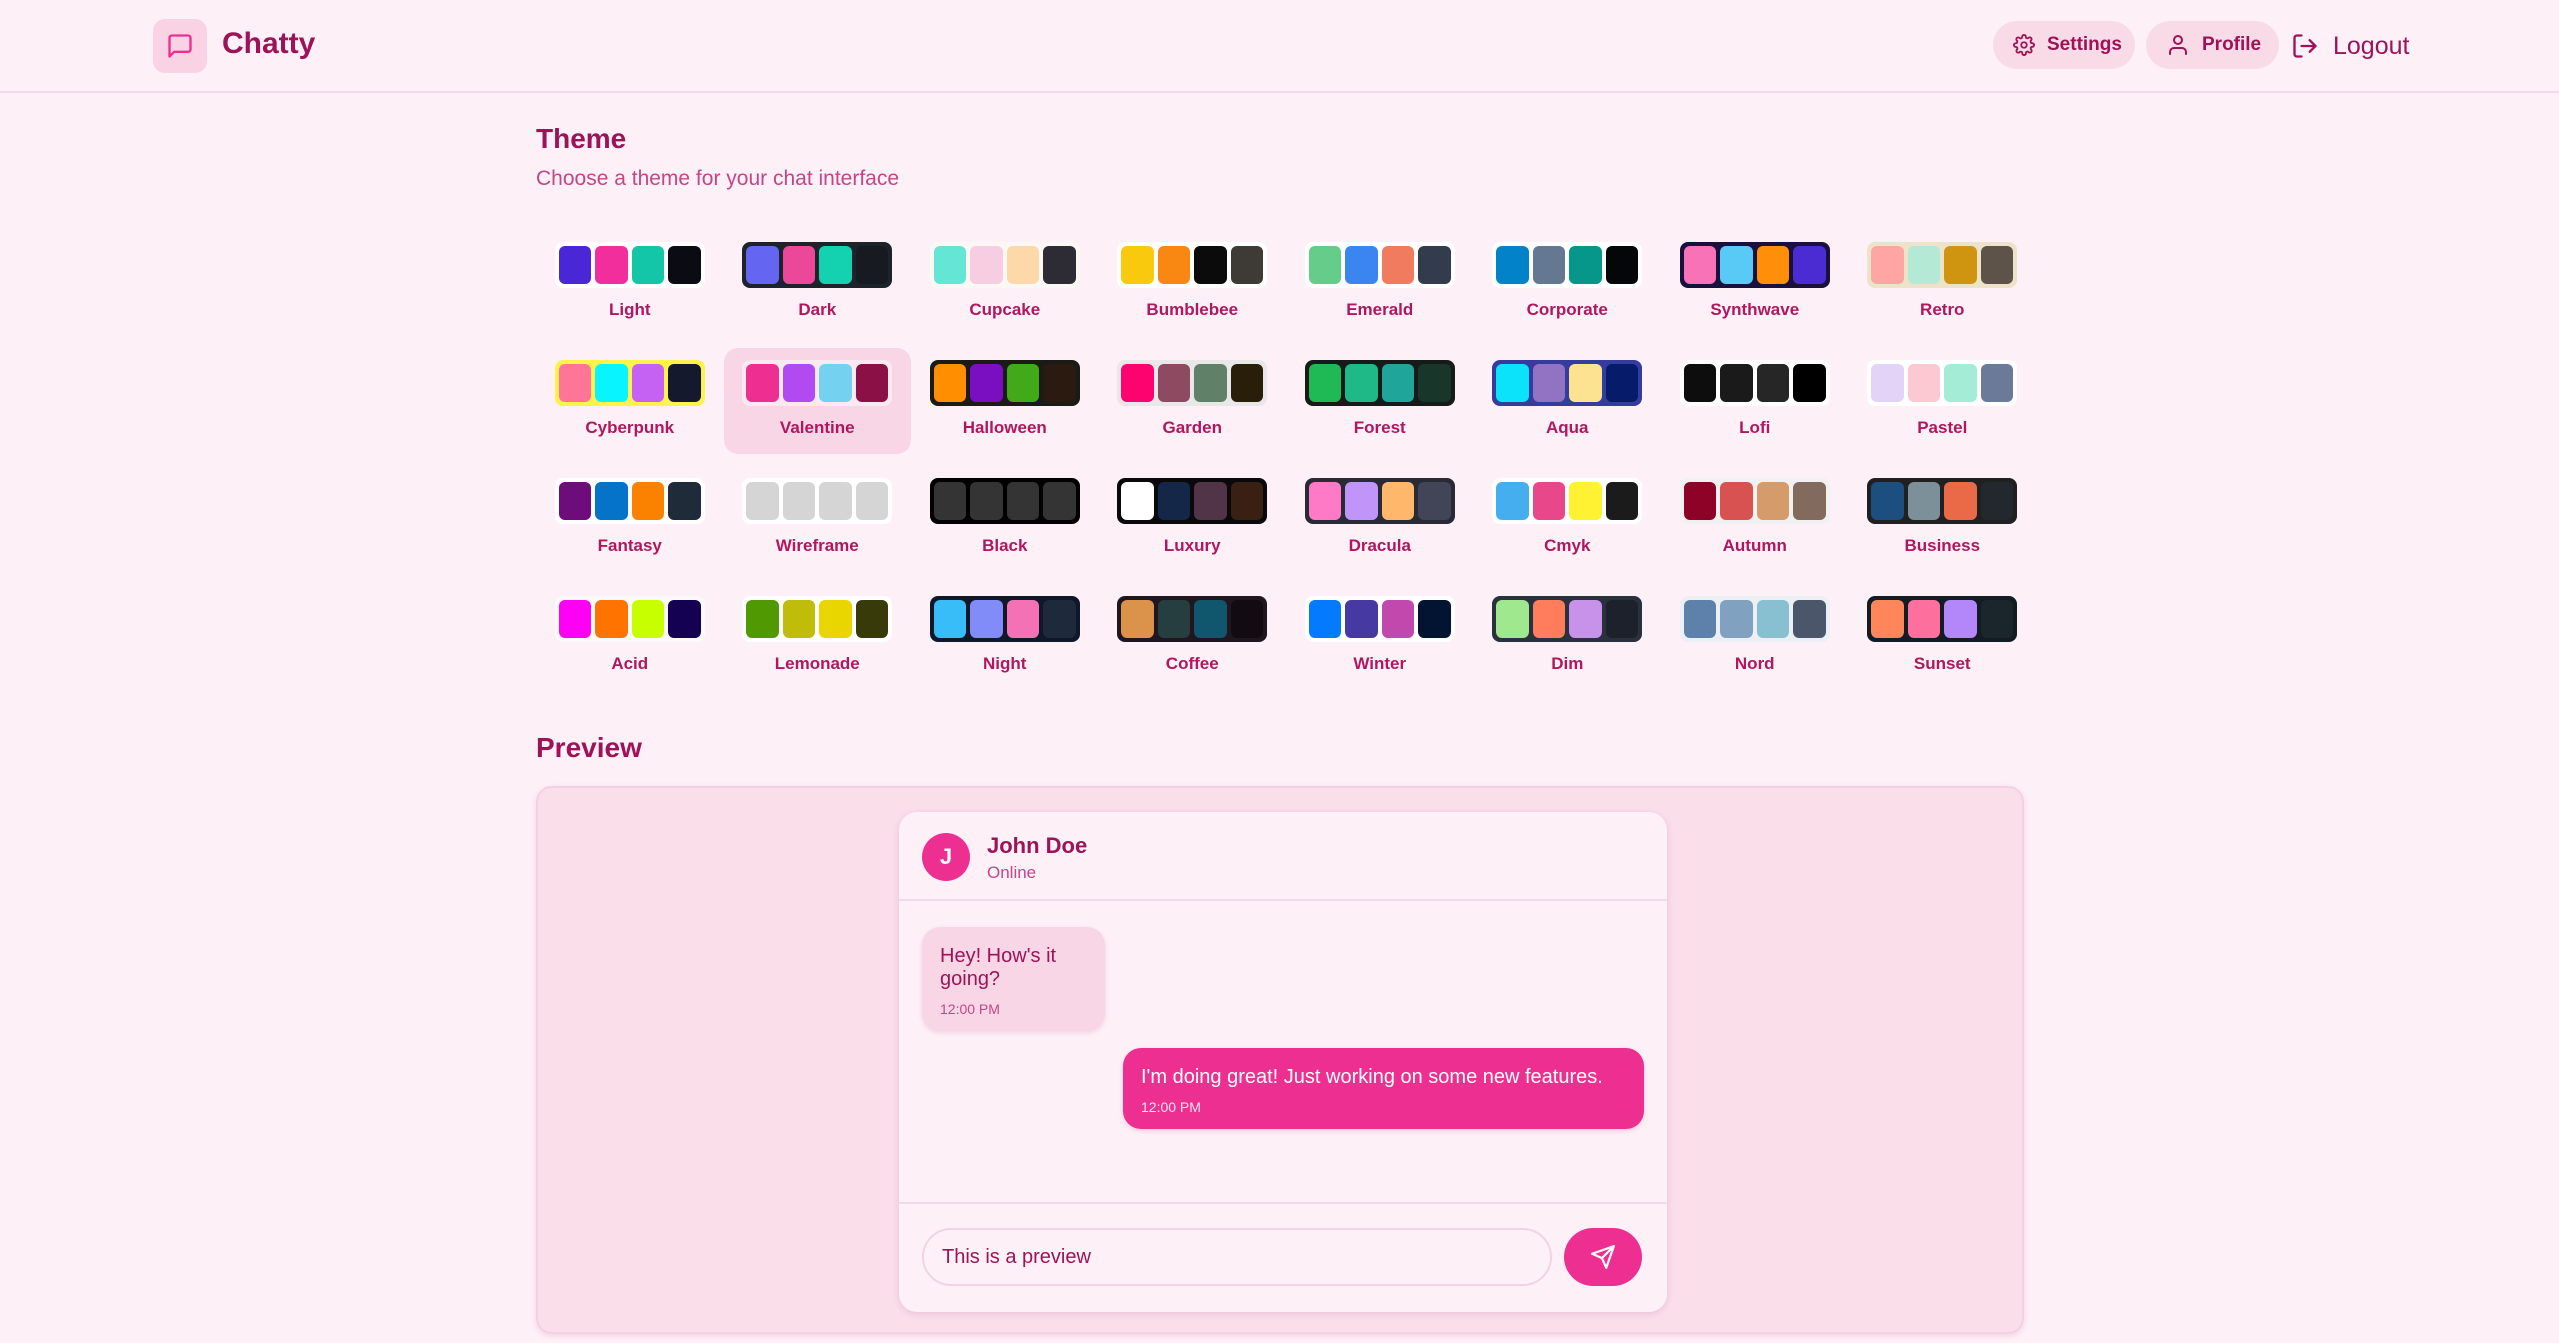 Image resolution: width=2559 pixels, height=1343 pixels. I want to click on theme-option-halloween: Halloween, so click(1005, 401).